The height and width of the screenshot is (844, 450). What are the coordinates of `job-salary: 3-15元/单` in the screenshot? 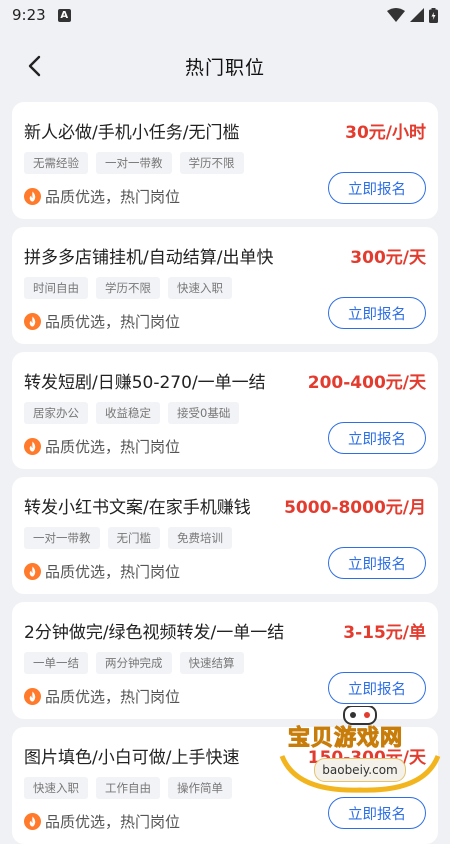 It's located at (384, 633).